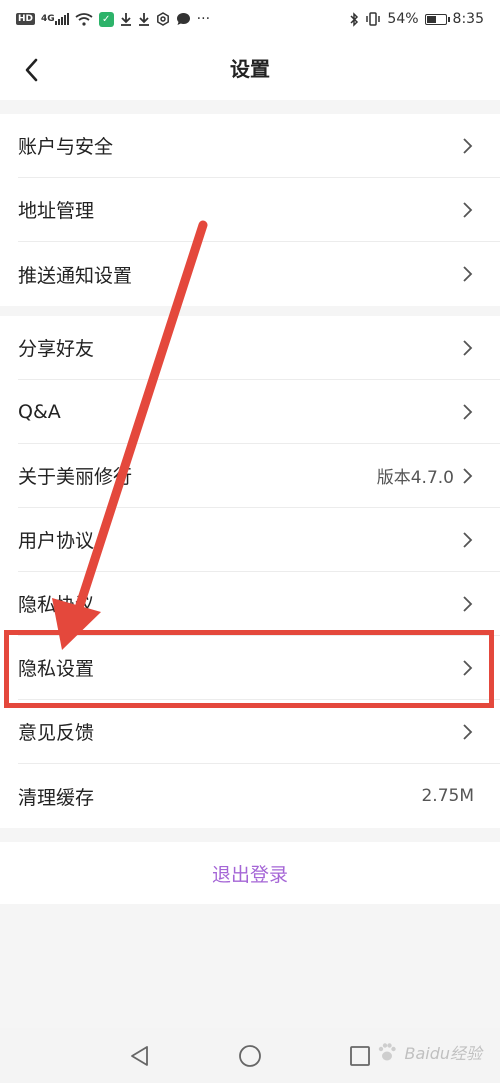  I want to click on cache-size-value: 2.75M, so click(447, 796).